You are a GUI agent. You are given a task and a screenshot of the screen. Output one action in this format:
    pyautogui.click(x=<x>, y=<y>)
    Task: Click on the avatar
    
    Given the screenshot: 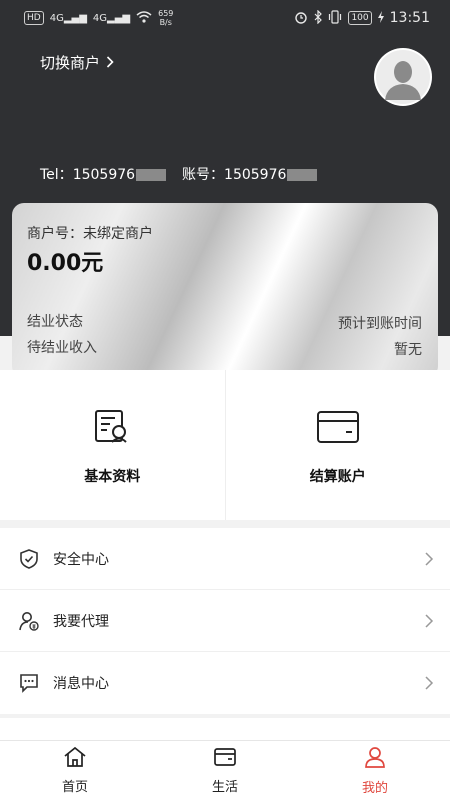 What is the action you would take?
    pyautogui.click(x=403, y=77)
    